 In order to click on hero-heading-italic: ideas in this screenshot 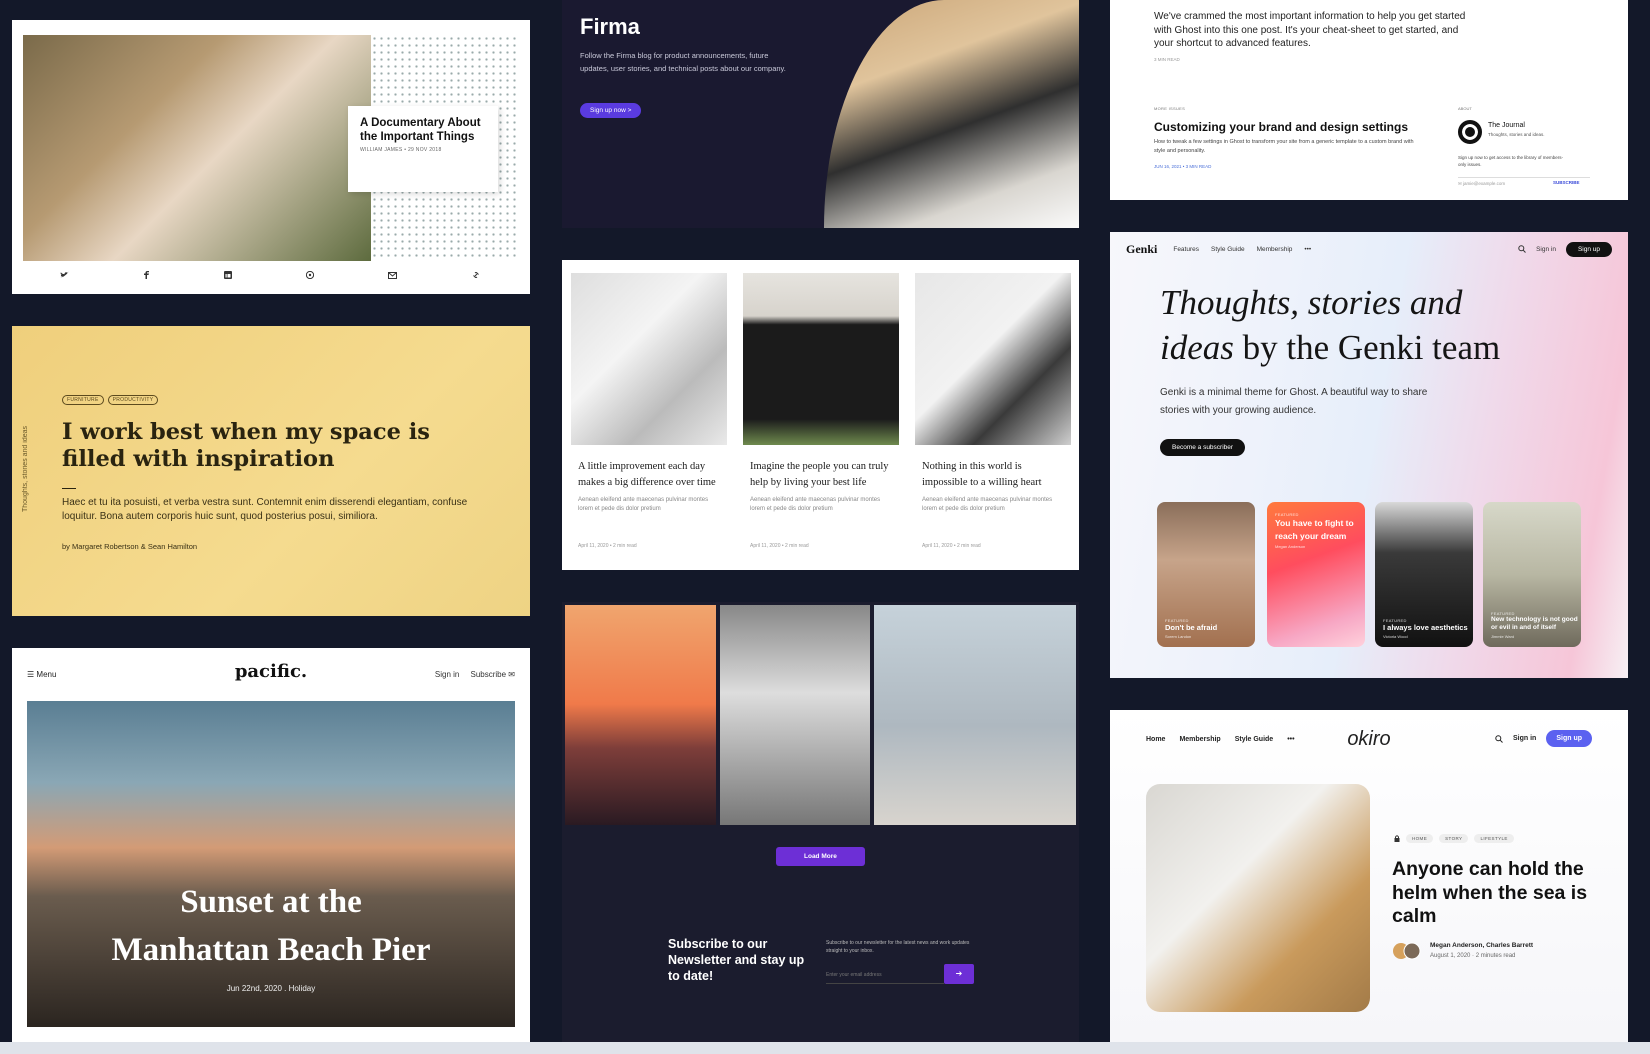, I will do `click(1197, 347)`.